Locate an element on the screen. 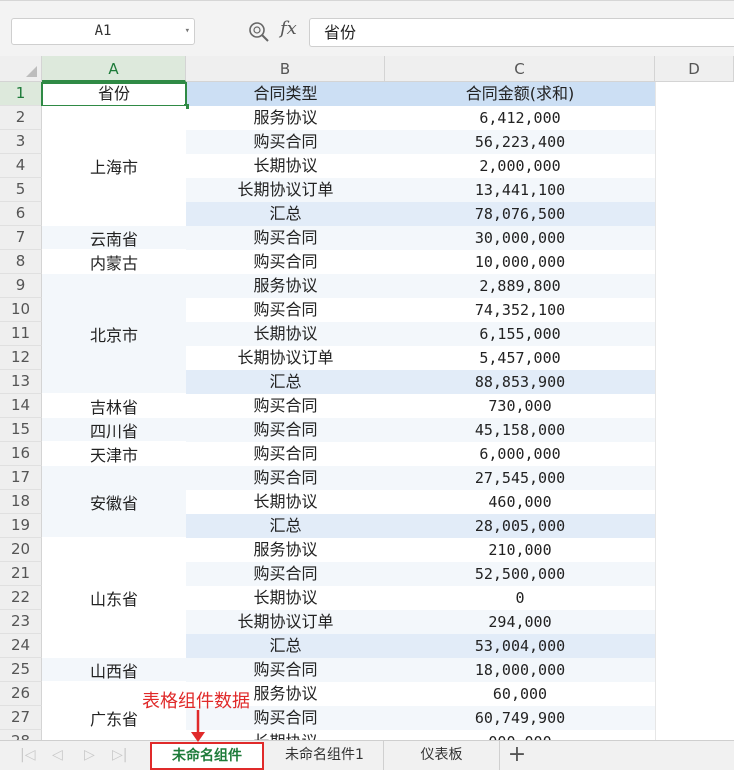  province-cell: 四川省 is located at coordinates (114, 430).